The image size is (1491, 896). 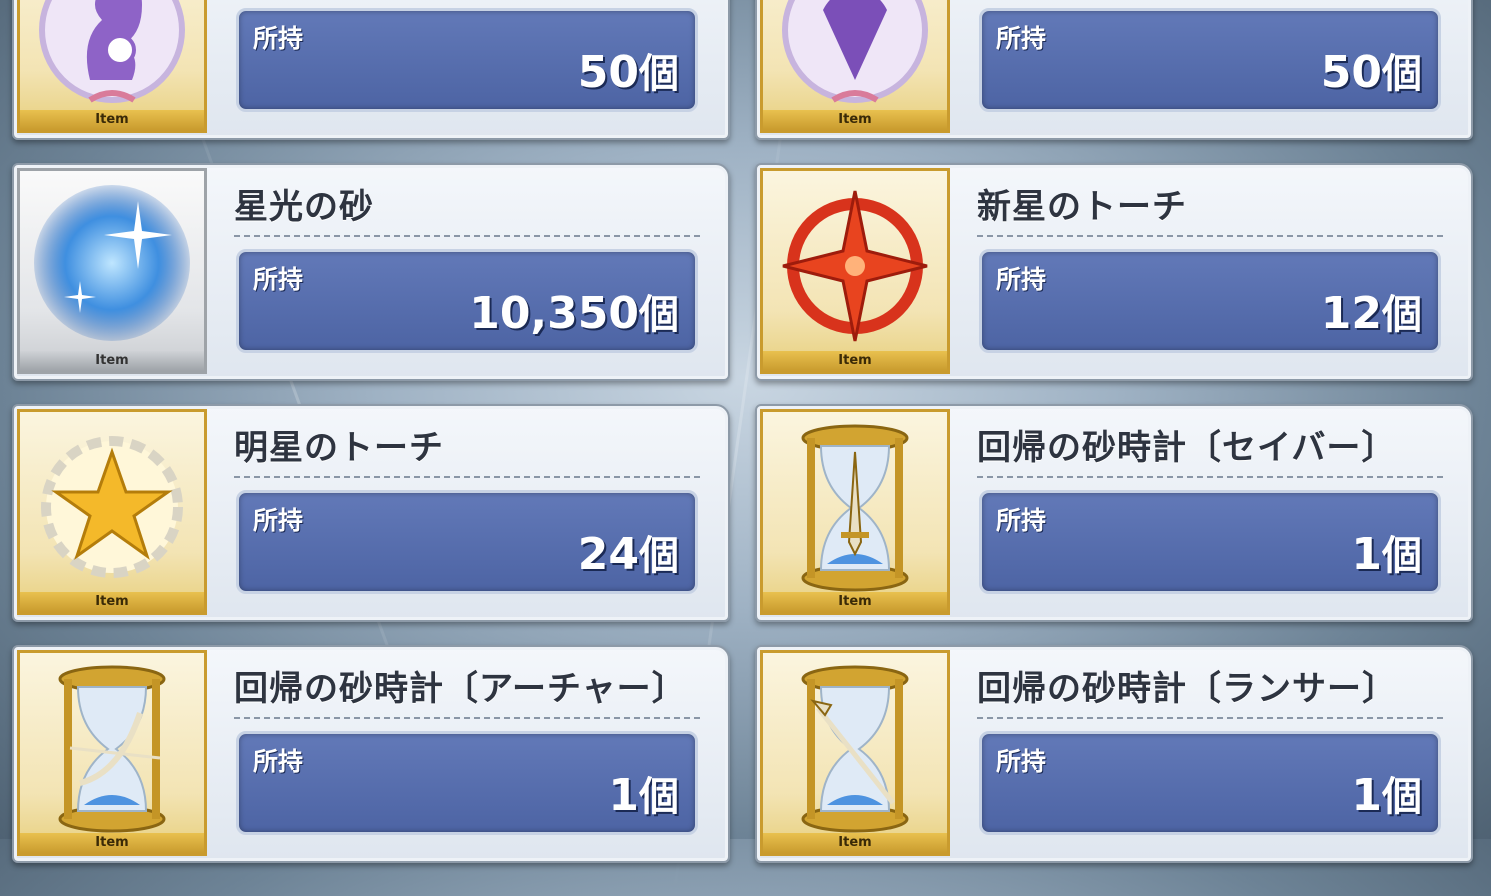 I want to click on held-count: 24個, so click(x=628, y=552).